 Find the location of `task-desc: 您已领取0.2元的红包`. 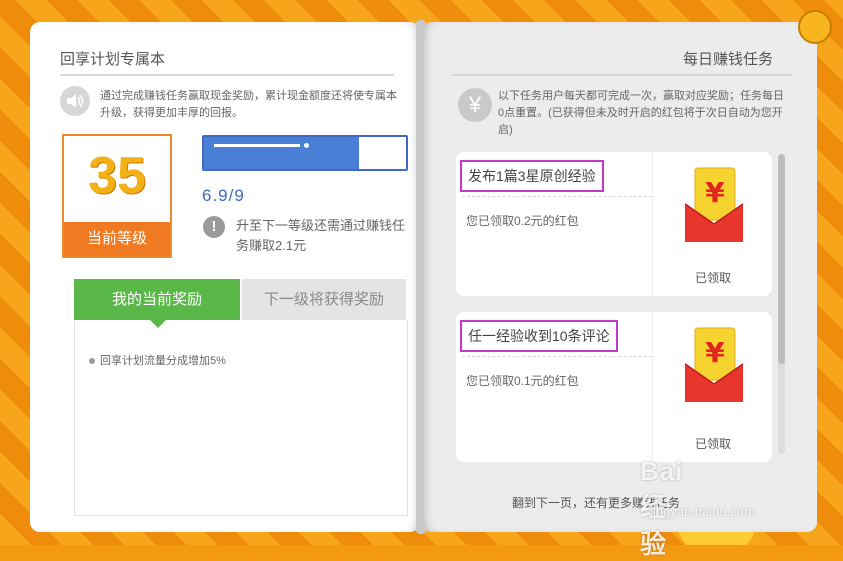

task-desc: 您已领取0.2元的红包 is located at coordinates (522, 221).